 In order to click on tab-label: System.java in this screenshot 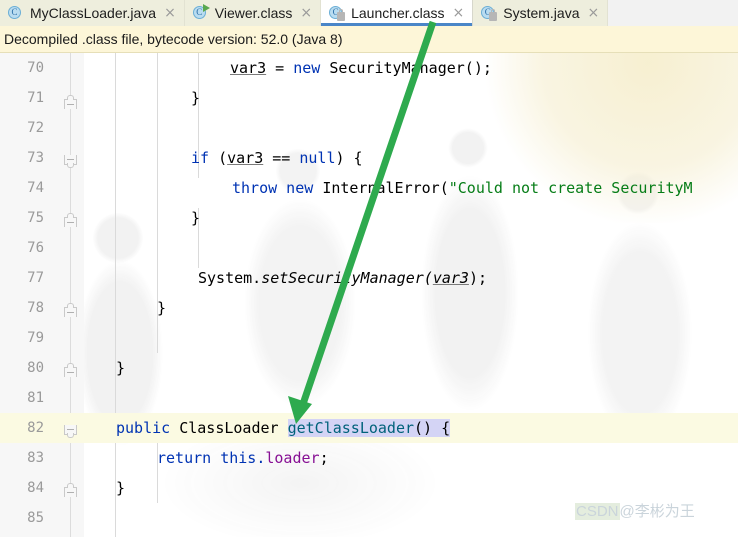, I will do `click(541, 13)`.